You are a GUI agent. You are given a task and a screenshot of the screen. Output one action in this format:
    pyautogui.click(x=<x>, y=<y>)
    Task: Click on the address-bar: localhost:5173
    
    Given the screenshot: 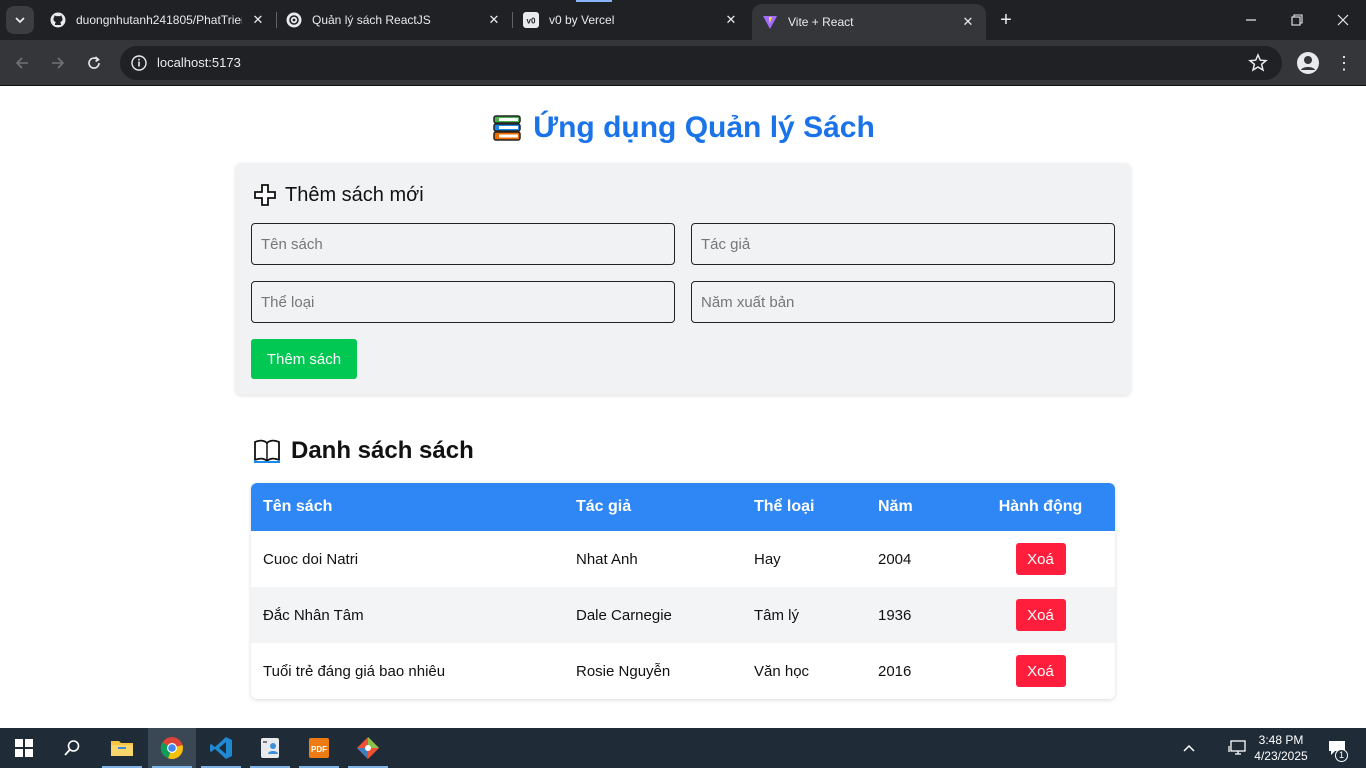 What is the action you would take?
    pyautogui.click(x=701, y=63)
    